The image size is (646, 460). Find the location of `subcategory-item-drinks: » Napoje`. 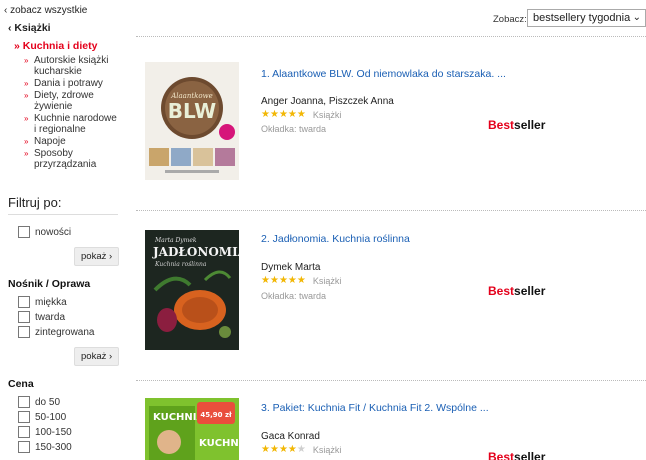

subcategory-item-drinks: » Napoje is located at coordinates (76, 141).